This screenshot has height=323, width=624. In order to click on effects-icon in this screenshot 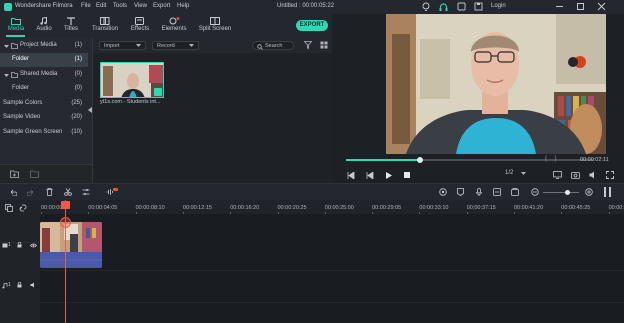, I will do `click(139, 21)`.